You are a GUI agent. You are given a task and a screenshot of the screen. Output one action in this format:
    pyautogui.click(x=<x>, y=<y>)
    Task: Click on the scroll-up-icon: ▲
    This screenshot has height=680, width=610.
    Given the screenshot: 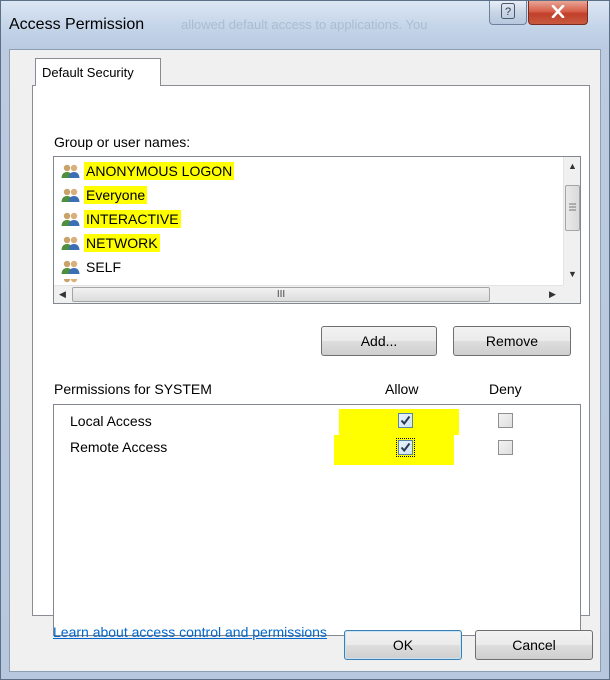 What is the action you would take?
    pyautogui.click(x=572, y=166)
    